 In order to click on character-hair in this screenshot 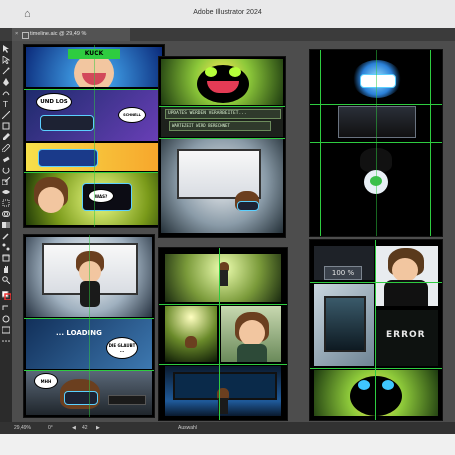, I will do `click(191, 342)`.